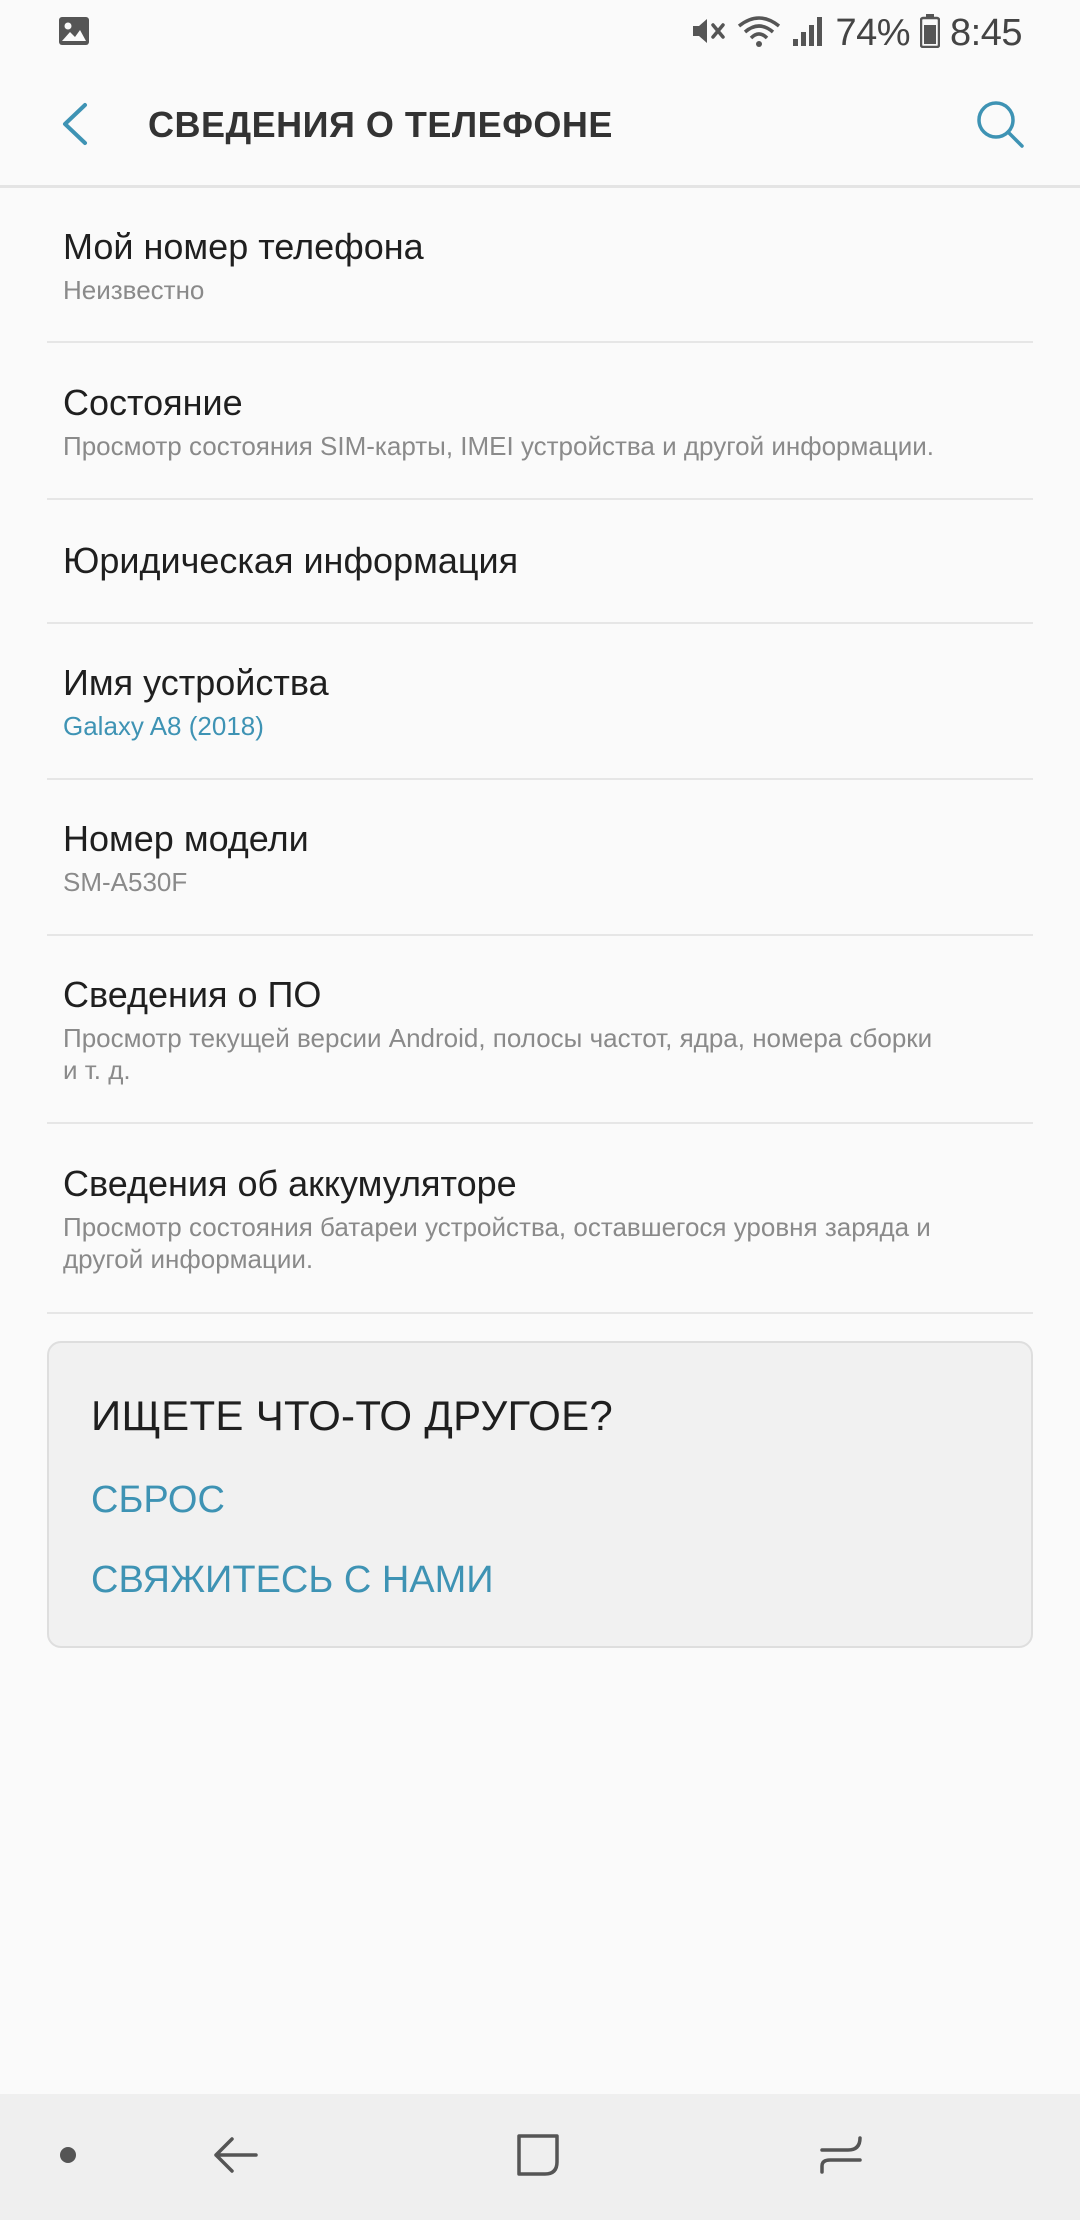 The width and height of the screenshot is (1080, 2220). I want to click on device-name-value: Galaxy A8 (2018), so click(163, 726).